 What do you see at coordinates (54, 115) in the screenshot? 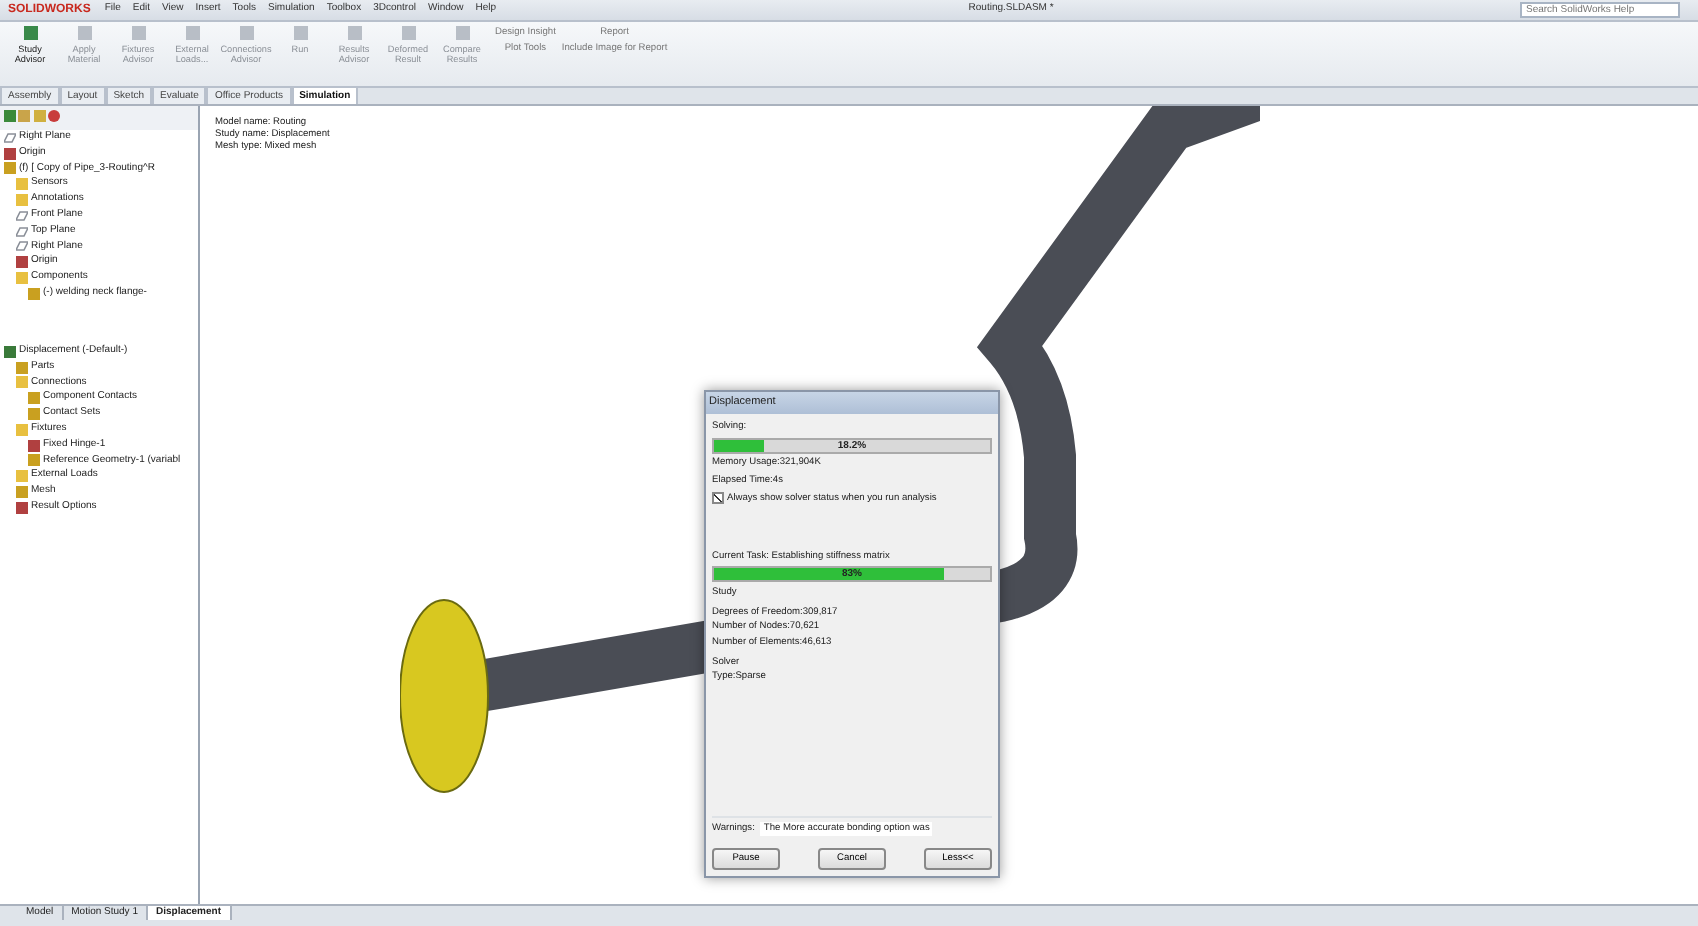
I see `display-manager-icon` at bounding box center [54, 115].